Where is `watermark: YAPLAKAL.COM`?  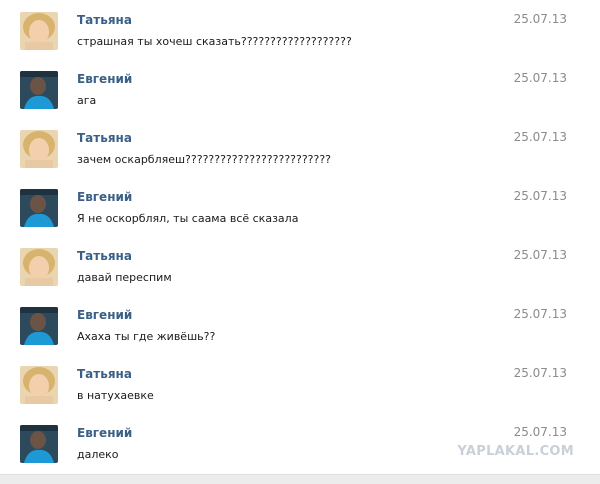
watermark: YAPLAKAL.COM is located at coordinates (515, 451).